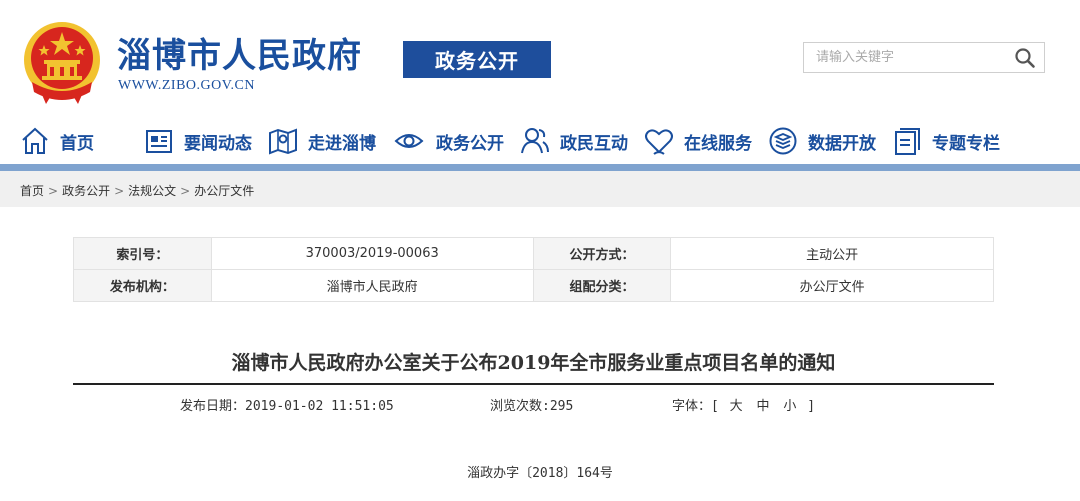  What do you see at coordinates (1025, 58) in the screenshot?
I see `search-icon` at bounding box center [1025, 58].